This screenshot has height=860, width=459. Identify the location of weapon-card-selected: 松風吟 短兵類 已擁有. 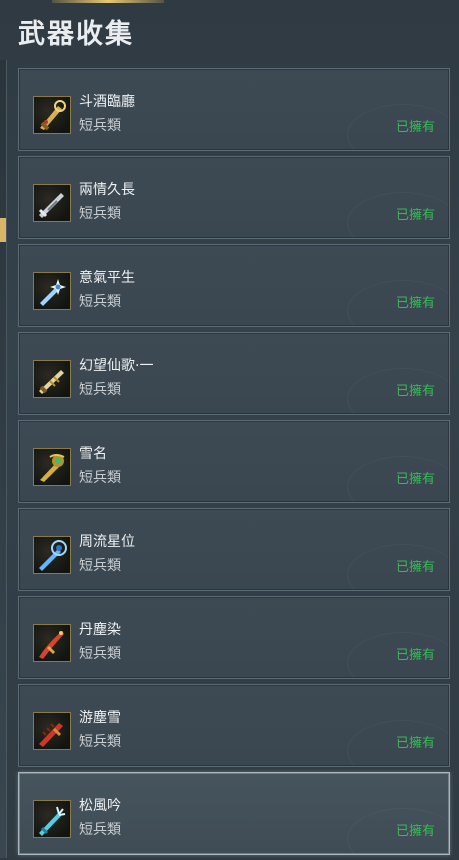
(234, 813).